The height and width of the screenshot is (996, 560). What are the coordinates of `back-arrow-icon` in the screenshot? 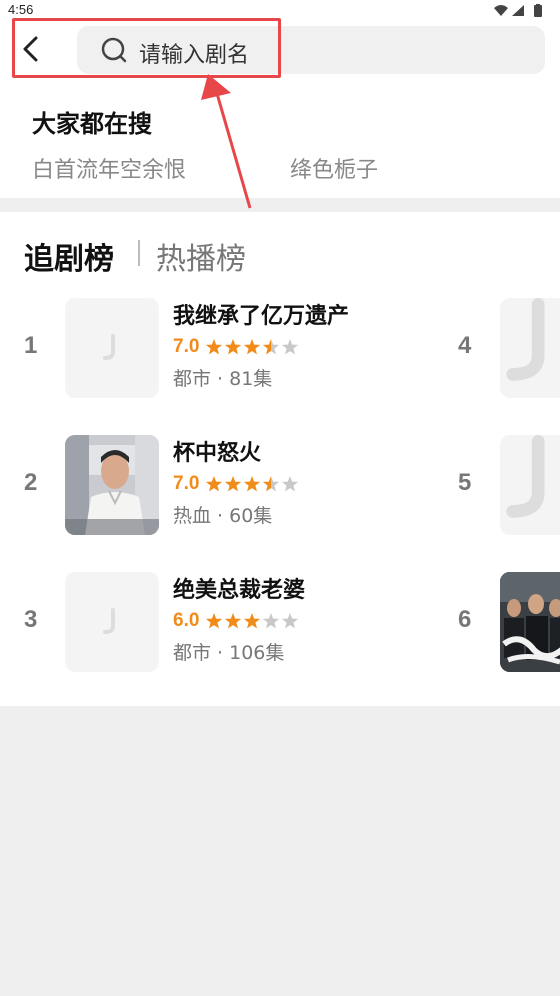 It's located at (32, 49).